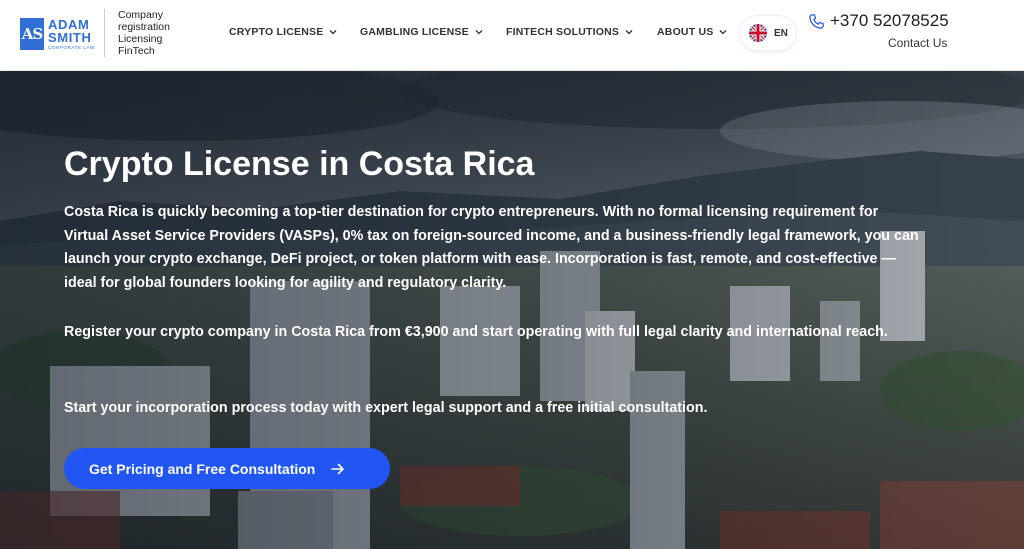 Image resolution: width=1024 pixels, height=549 pixels. Describe the element at coordinates (71, 47) in the screenshot. I see `logo-subtitle: CORPORATE LAW` at that location.